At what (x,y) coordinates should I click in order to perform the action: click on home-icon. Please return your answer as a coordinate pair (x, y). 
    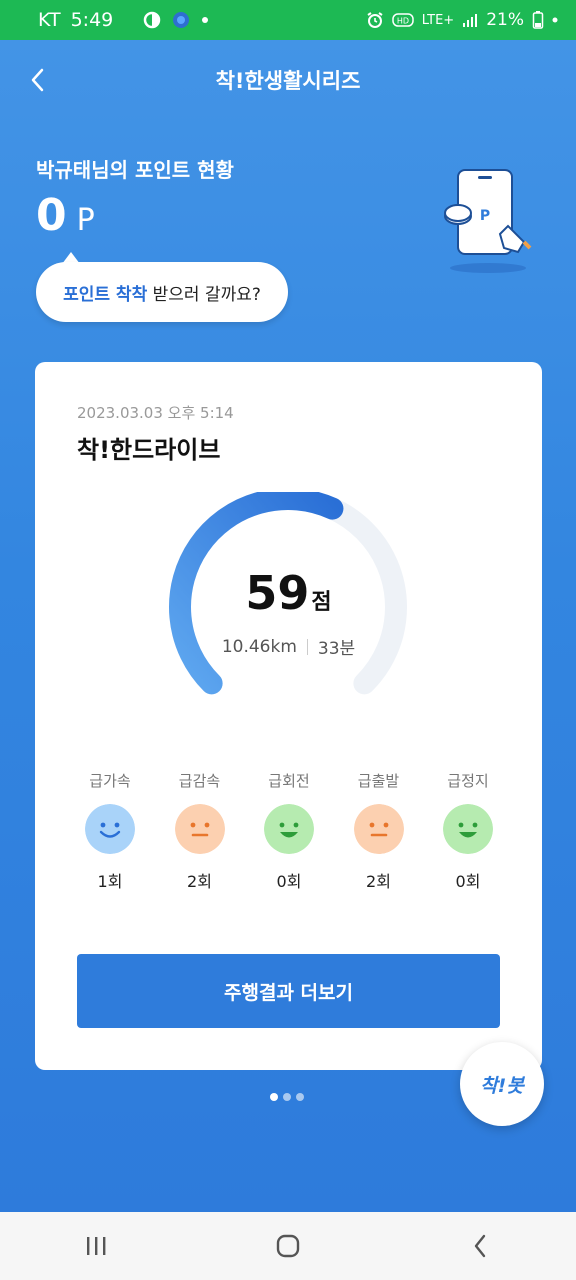
    Looking at the image, I should click on (288, 1246).